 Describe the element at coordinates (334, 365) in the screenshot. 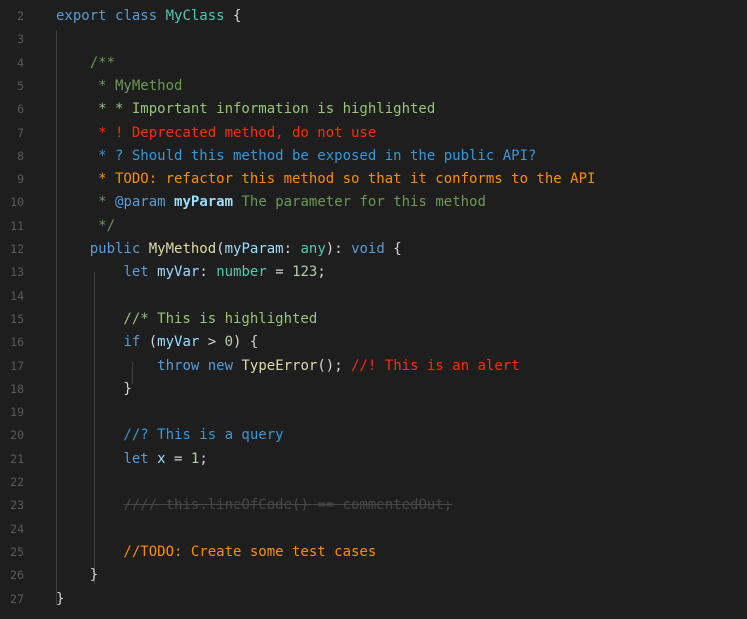

I see `code-token: ();` at that location.